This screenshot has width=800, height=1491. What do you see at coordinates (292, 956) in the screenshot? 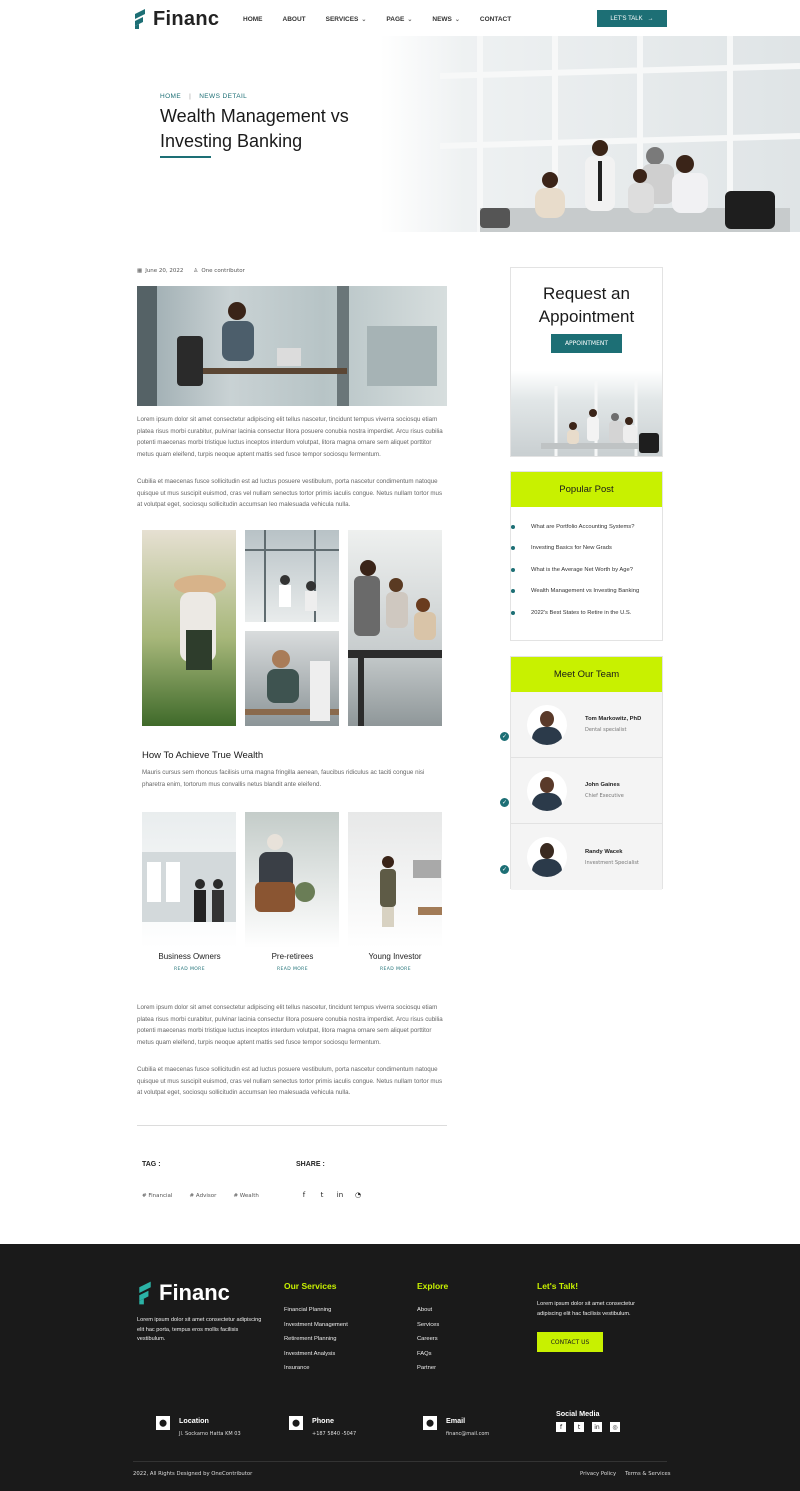
I see `card-title-pre-retirees: Pre-retirees` at bounding box center [292, 956].